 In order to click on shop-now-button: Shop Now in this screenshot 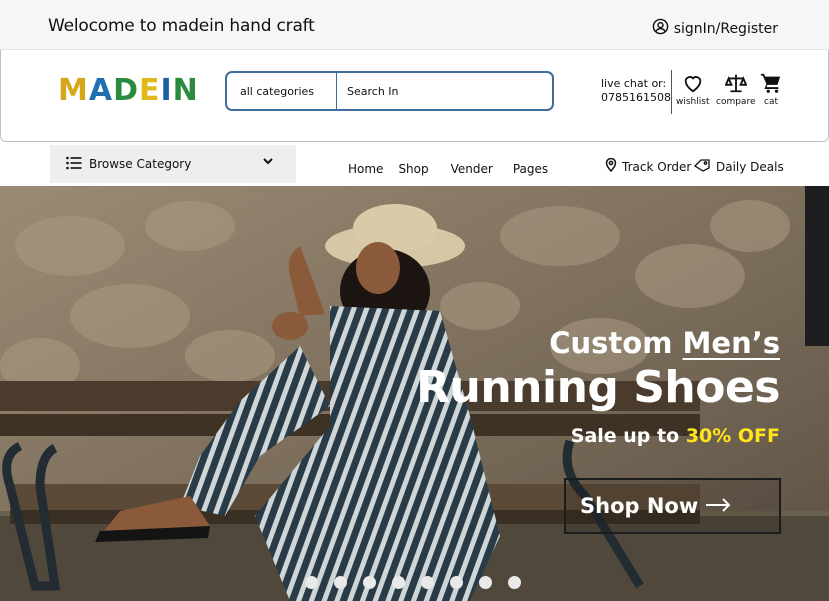, I will do `click(672, 506)`.